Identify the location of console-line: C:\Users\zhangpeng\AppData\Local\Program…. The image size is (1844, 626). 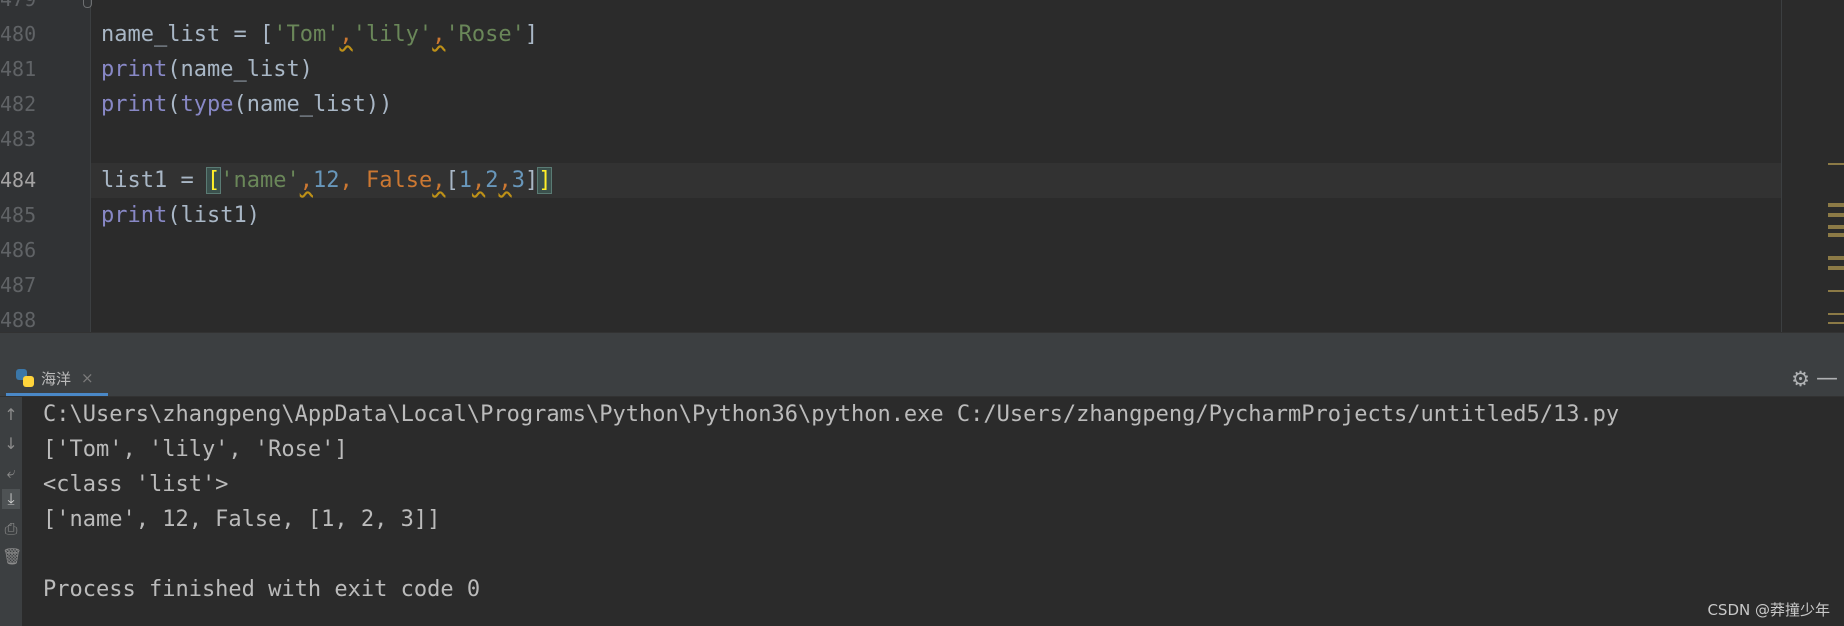
(831, 414).